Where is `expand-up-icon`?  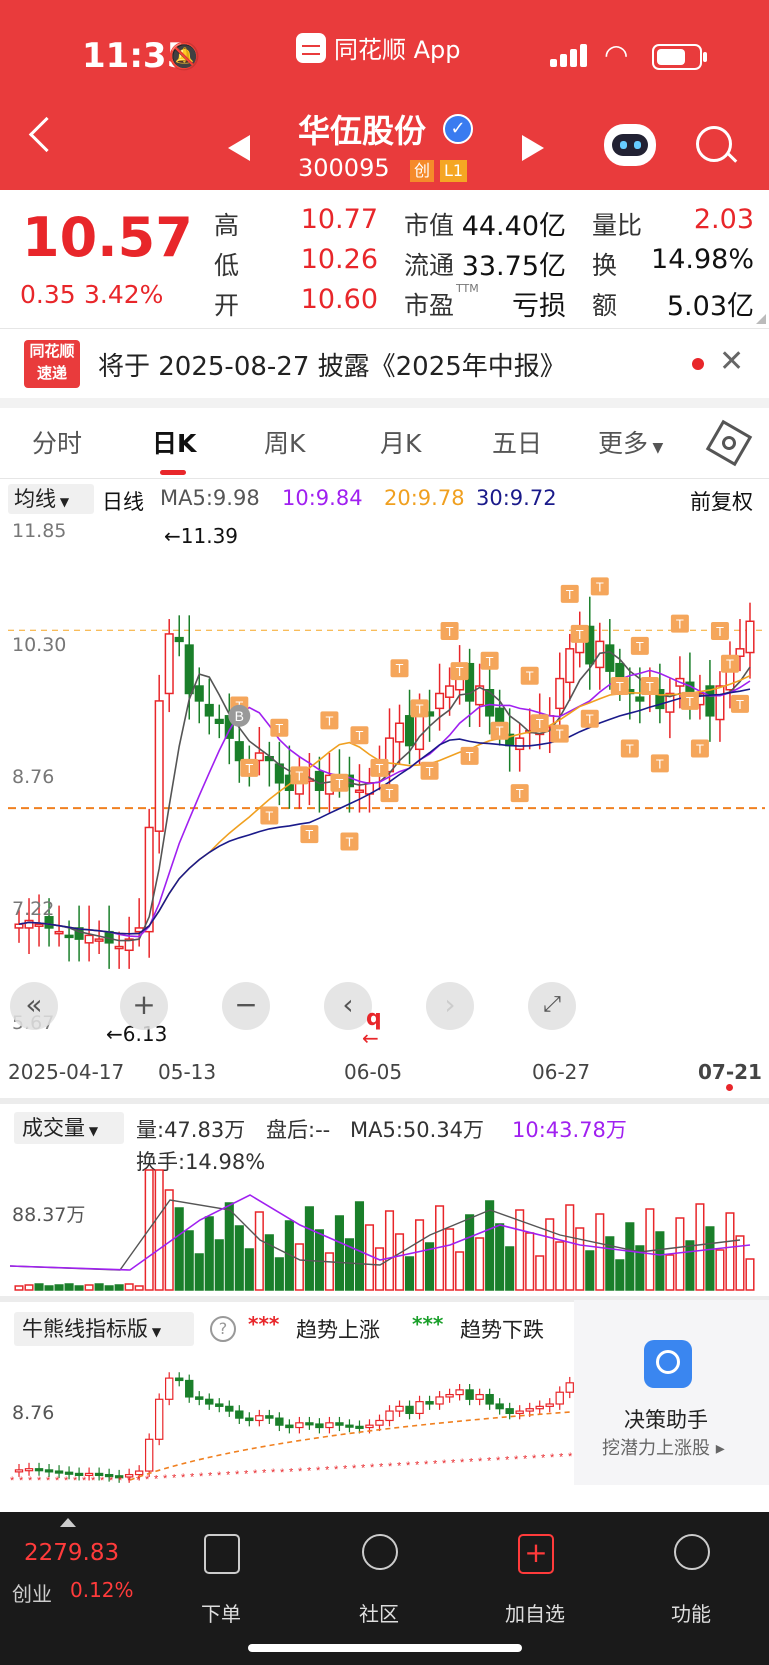
expand-up-icon is located at coordinates (68, 1522).